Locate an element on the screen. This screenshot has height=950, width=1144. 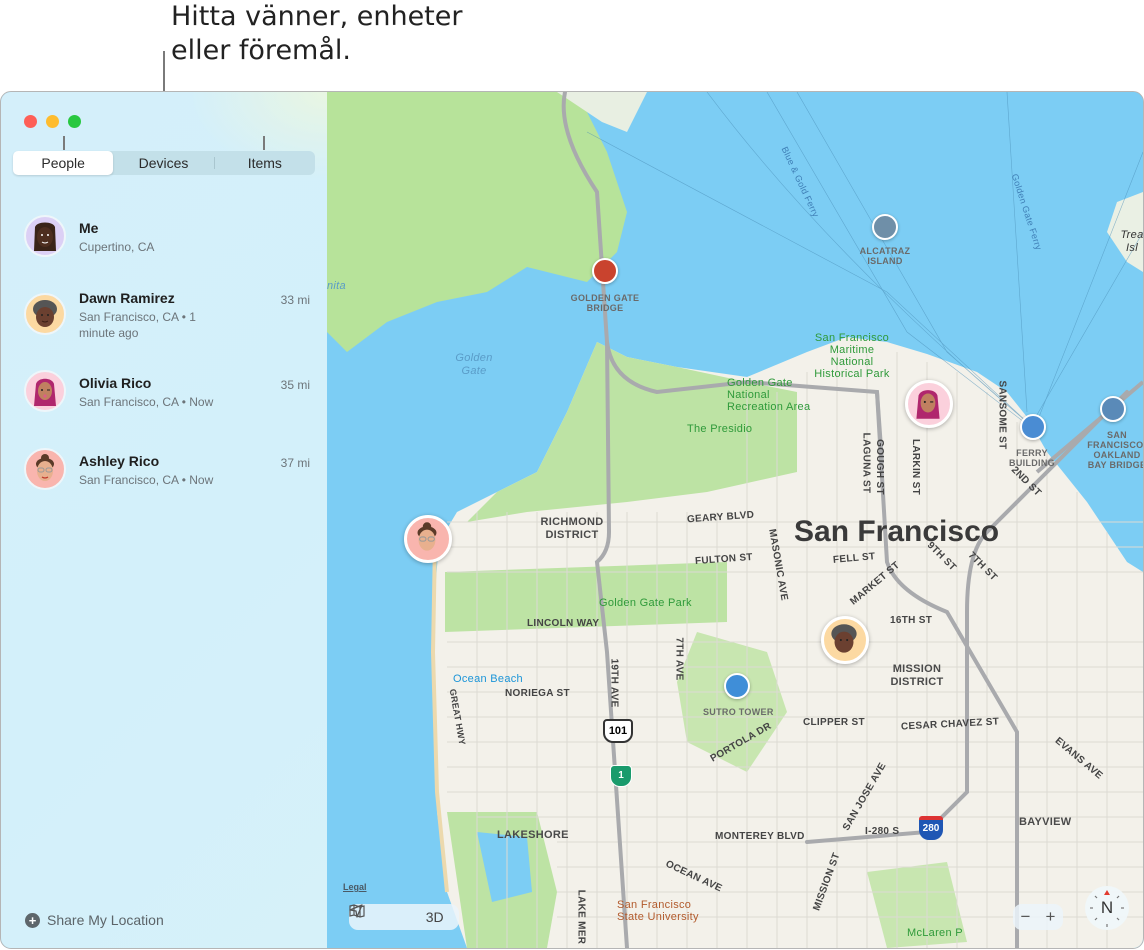
callout-line-1: Hitta vänner, enheter is located at coordinates (317, 16).